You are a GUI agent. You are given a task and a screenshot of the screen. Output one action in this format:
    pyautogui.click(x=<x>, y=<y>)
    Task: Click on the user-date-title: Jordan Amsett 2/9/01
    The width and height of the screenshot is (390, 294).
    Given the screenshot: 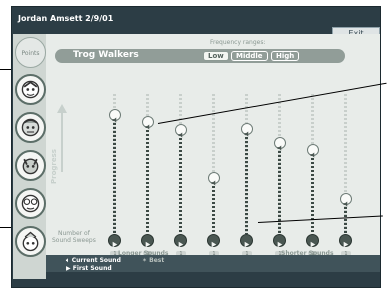 What is the action you would take?
    pyautogui.click(x=66, y=18)
    